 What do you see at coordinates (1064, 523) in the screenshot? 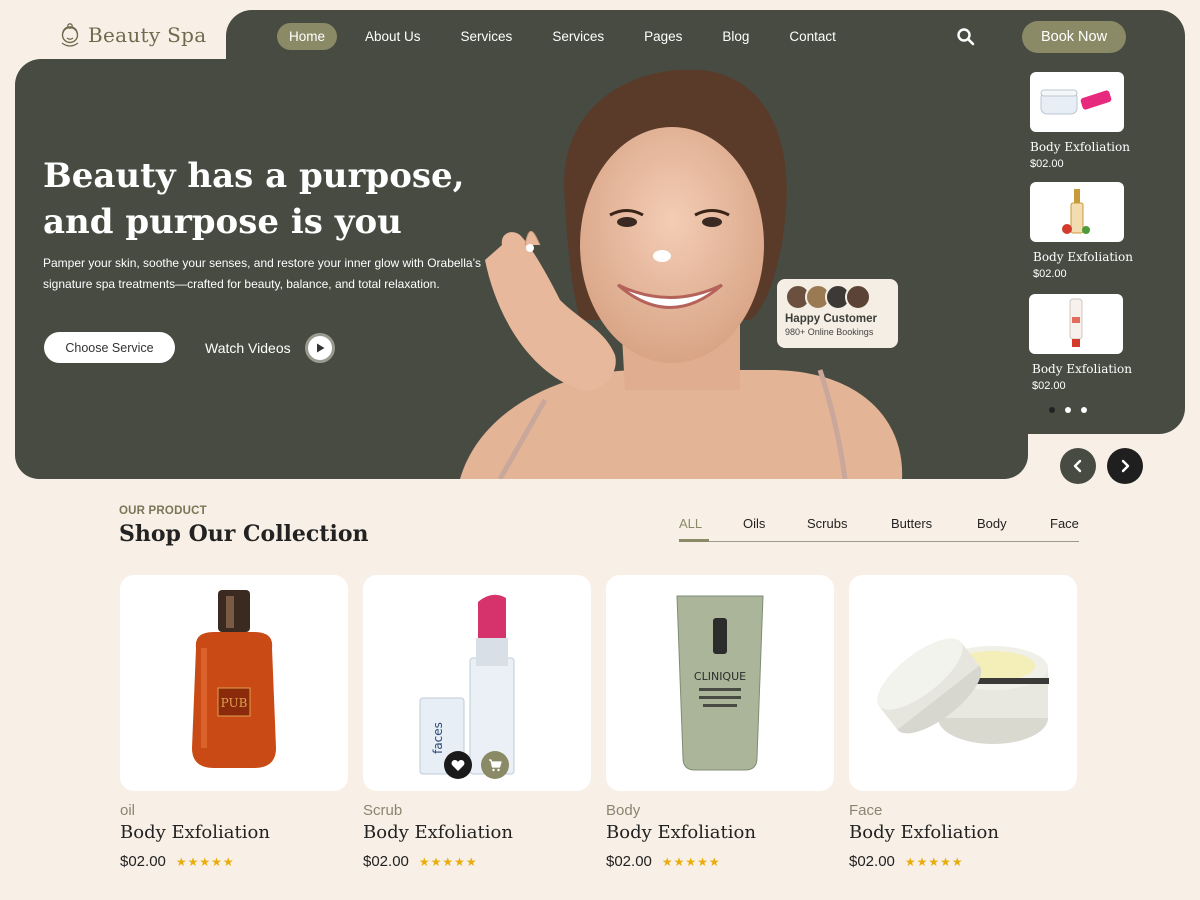
I see `tab-face: Face` at bounding box center [1064, 523].